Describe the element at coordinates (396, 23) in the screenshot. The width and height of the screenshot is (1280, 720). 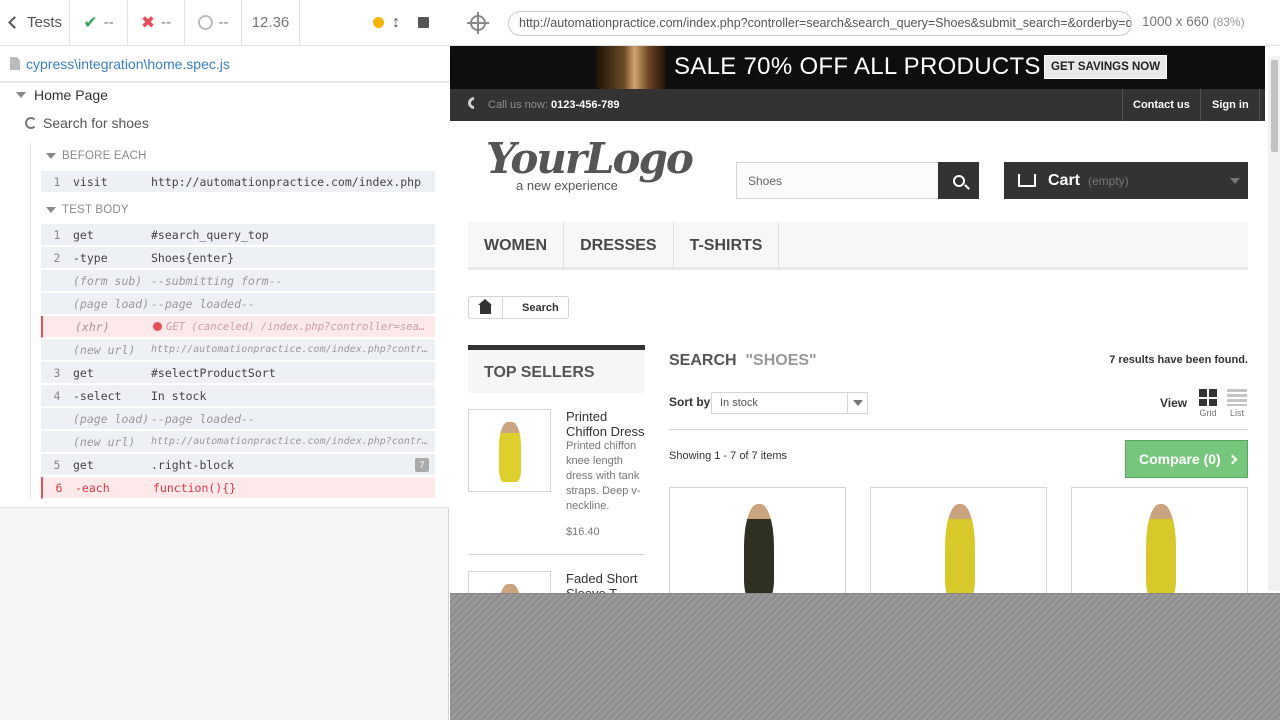
I see `auto-scroll-toggle: ↕` at that location.